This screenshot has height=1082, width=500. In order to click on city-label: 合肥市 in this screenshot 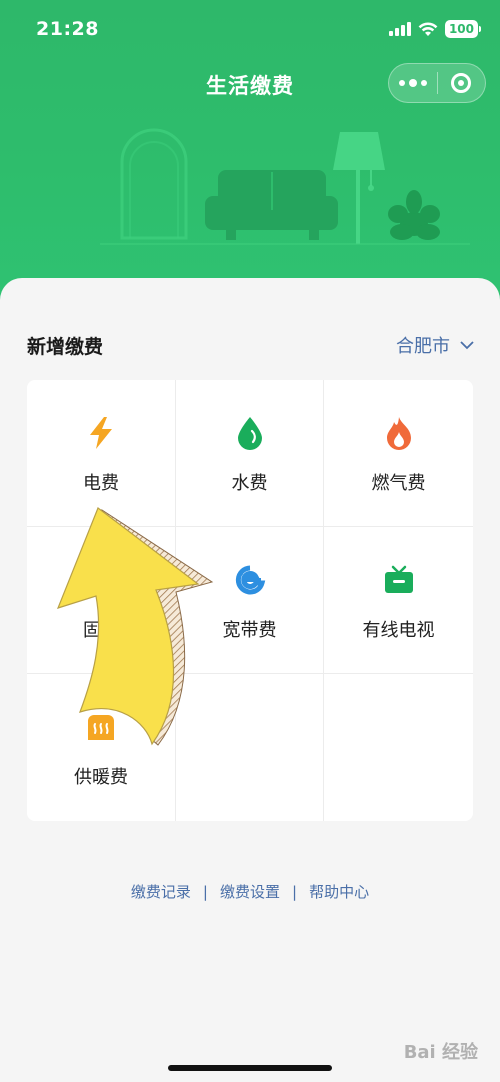, I will do `click(423, 346)`.